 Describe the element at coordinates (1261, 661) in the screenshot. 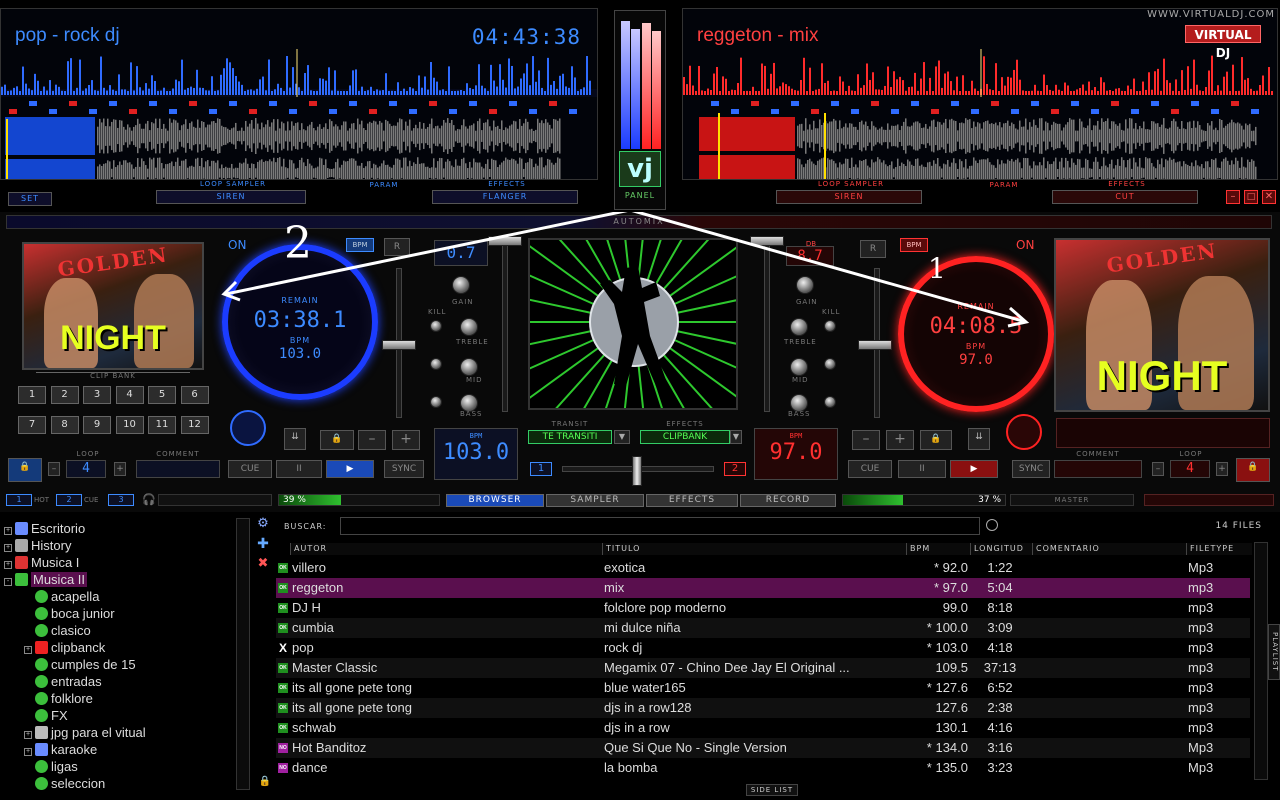

I see `list-scrollbar` at that location.